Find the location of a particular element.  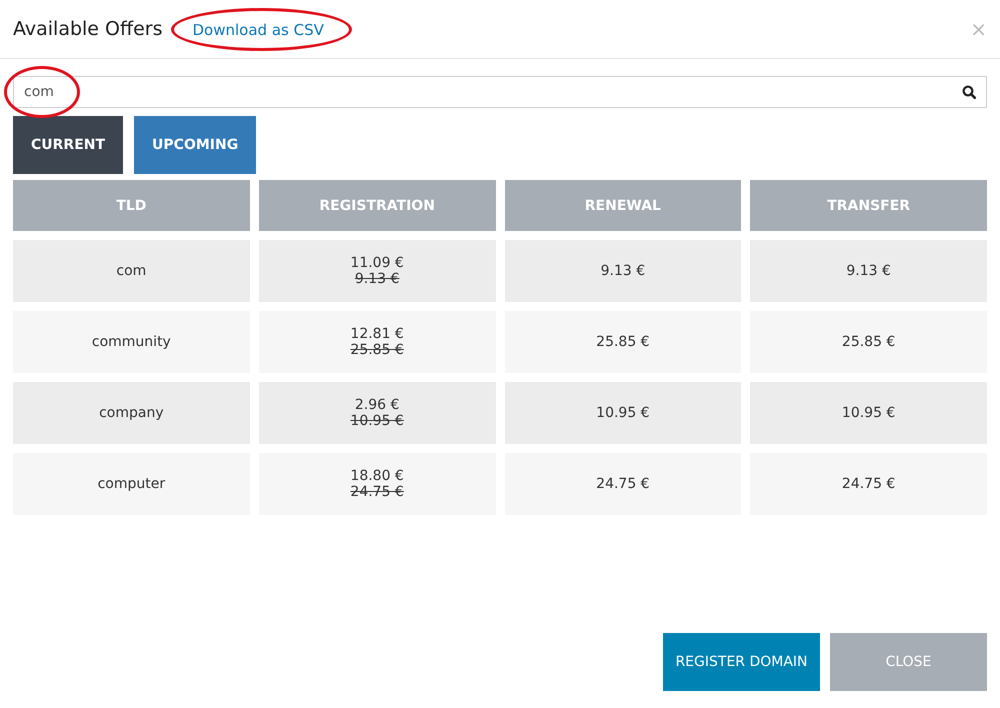

column-header: RENEWAL is located at coordinates (623, 205).